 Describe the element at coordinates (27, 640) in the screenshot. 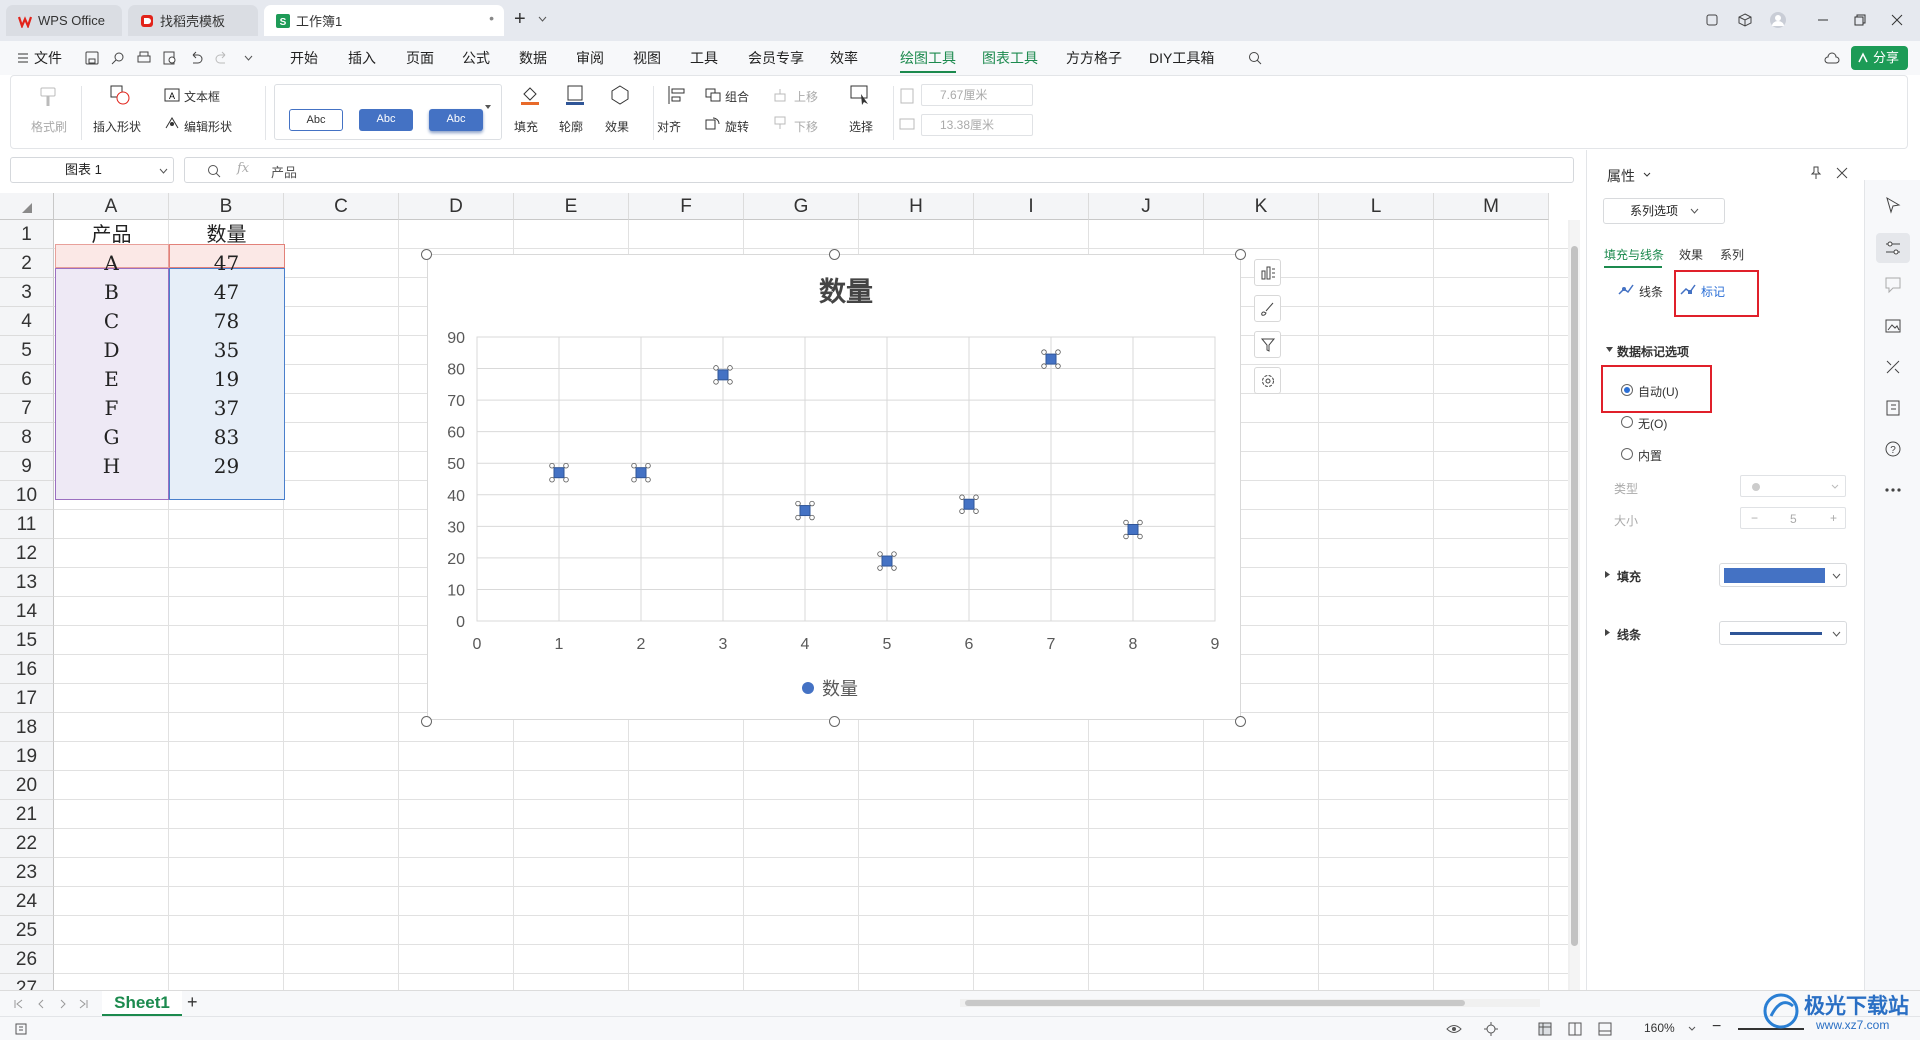

I see `row-header-15: 15` at that location.